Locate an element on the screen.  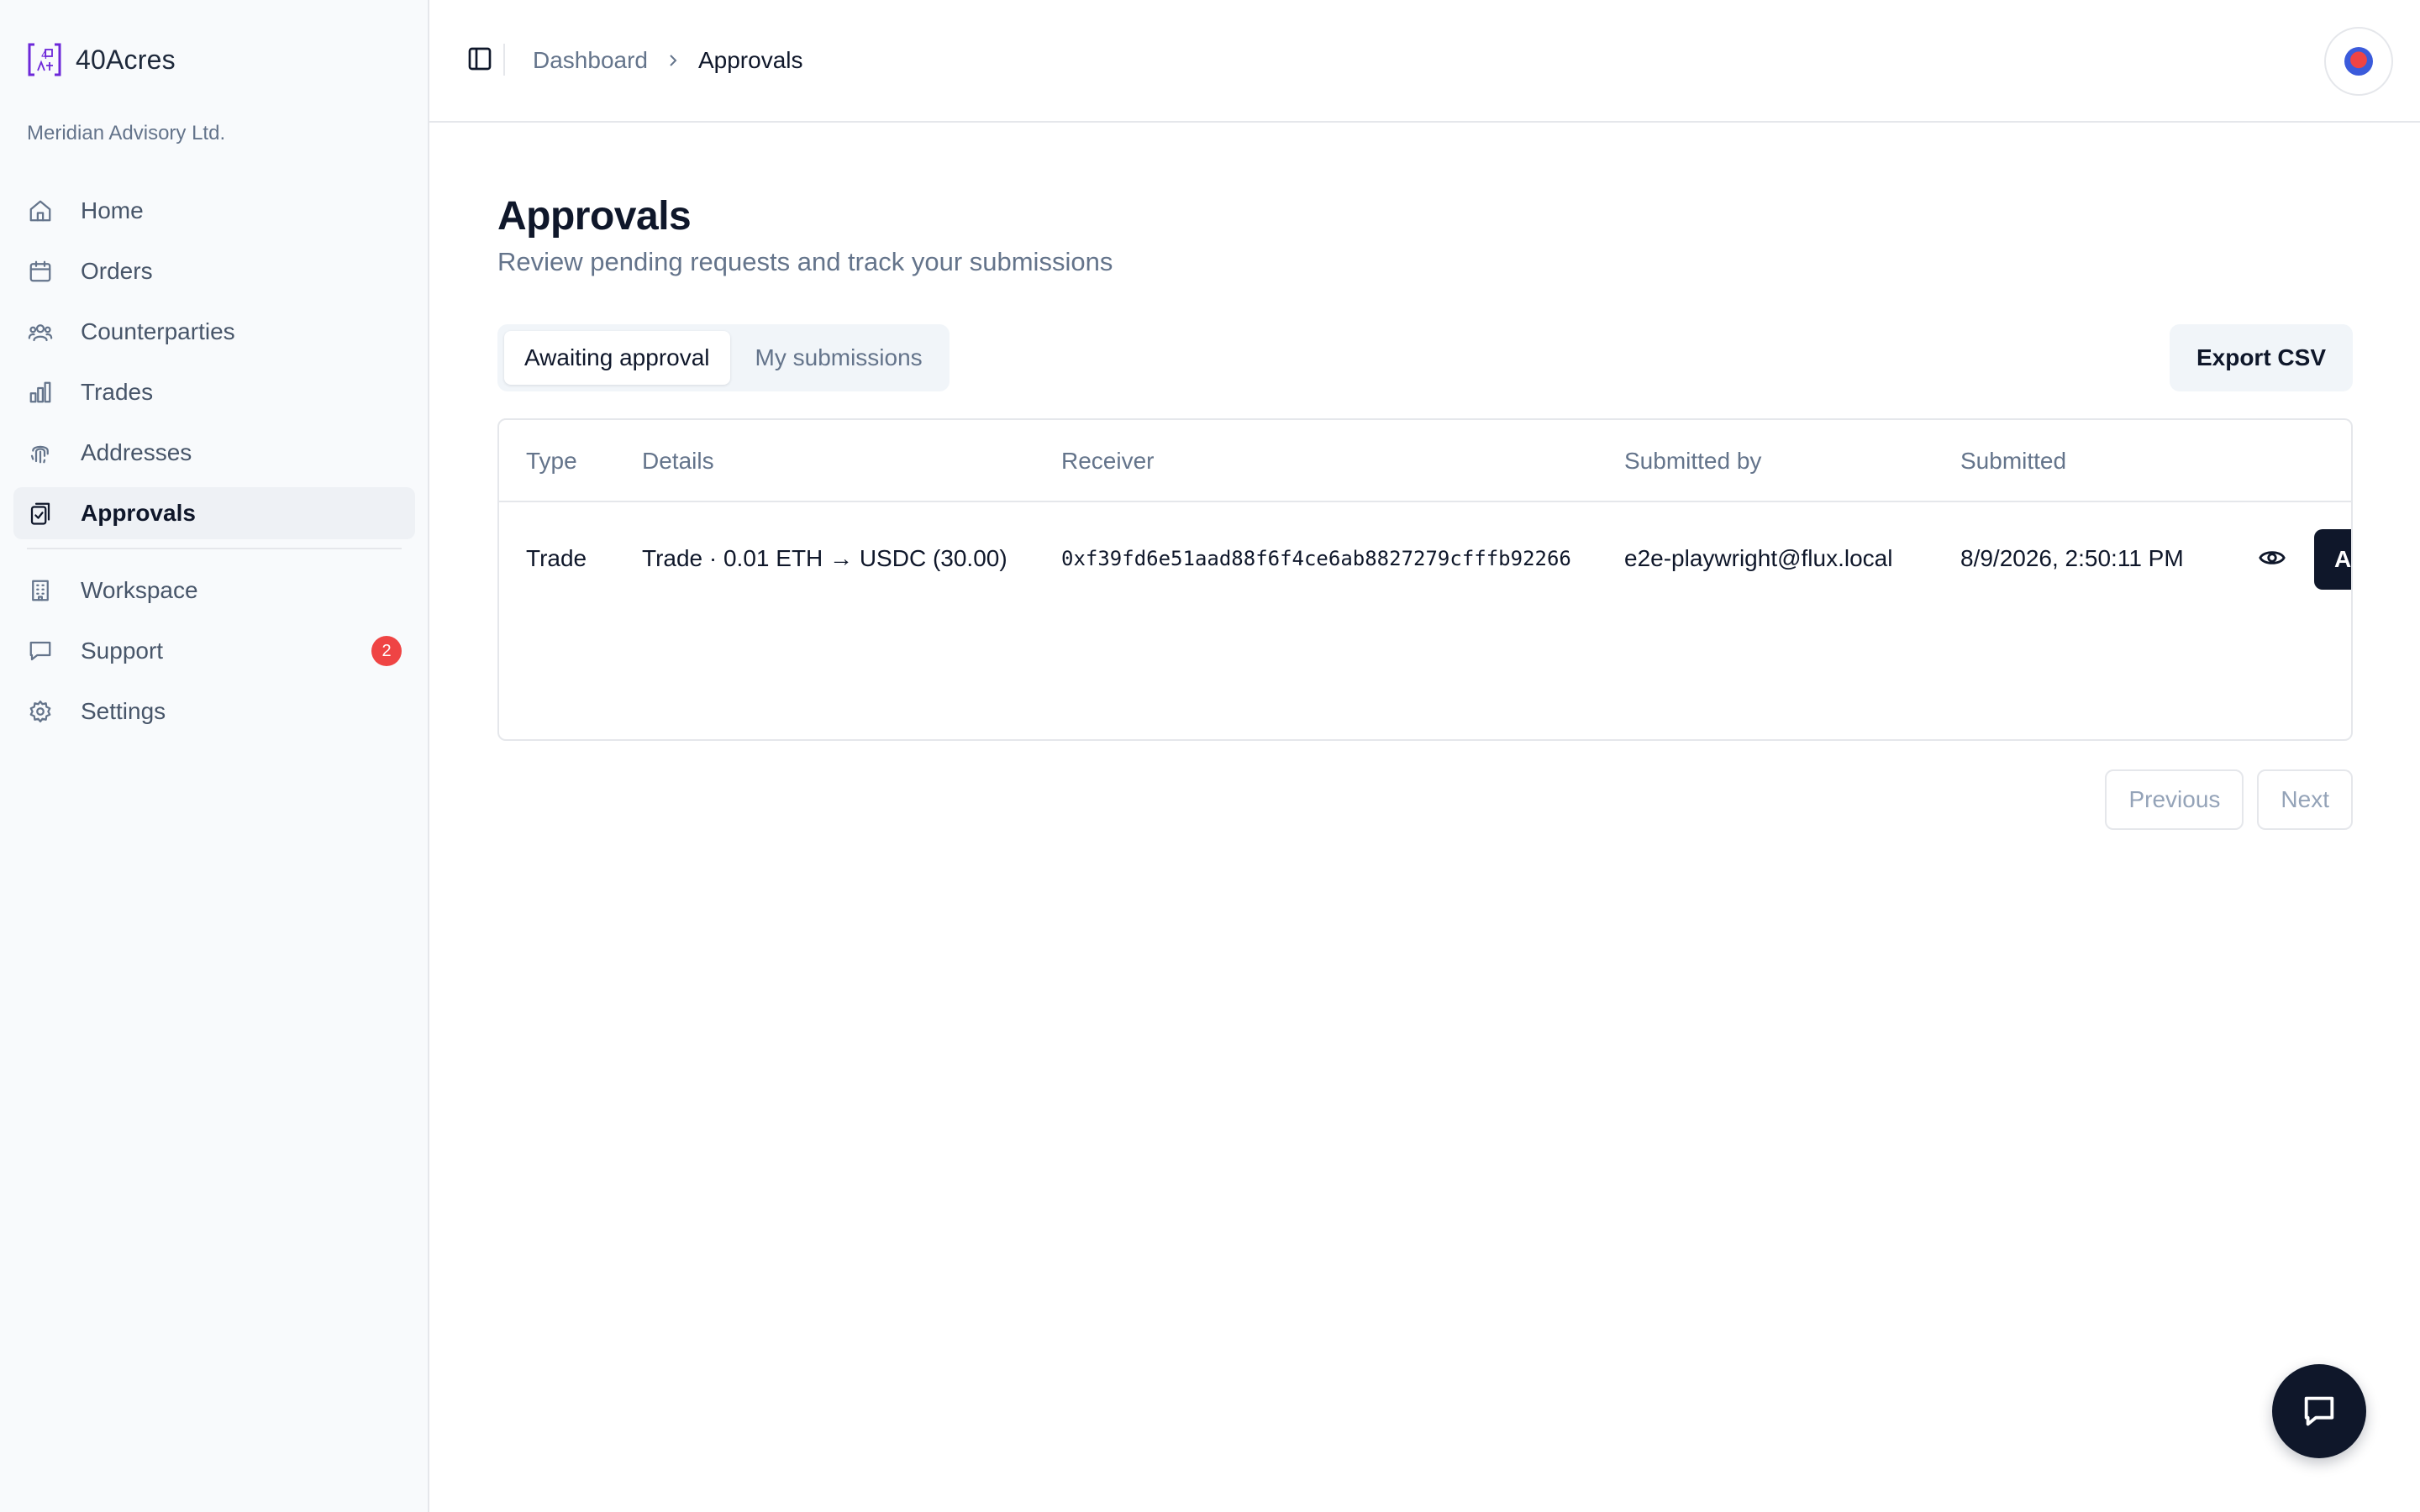
cell-details: Trade · 0.01 ETH → USDC (30.00) is located at coordinates (825, 558).